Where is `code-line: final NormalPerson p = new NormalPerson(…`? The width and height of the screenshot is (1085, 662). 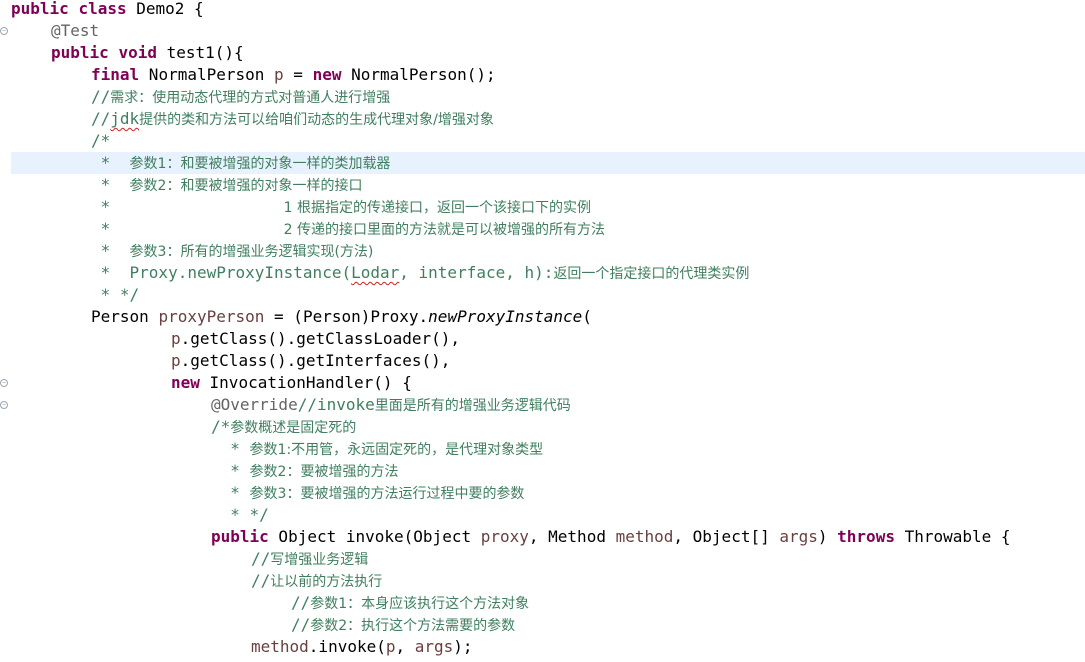
code-line: final NormalPerson p = new NormalPerson(… is located at coordinates (548, 75).